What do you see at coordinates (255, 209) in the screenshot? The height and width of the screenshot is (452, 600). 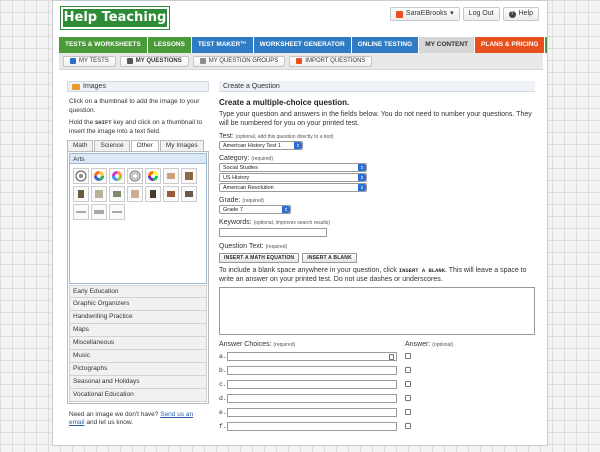 I see `grade-select: Grade 7 ⇕` at bounding box center [255, 209].